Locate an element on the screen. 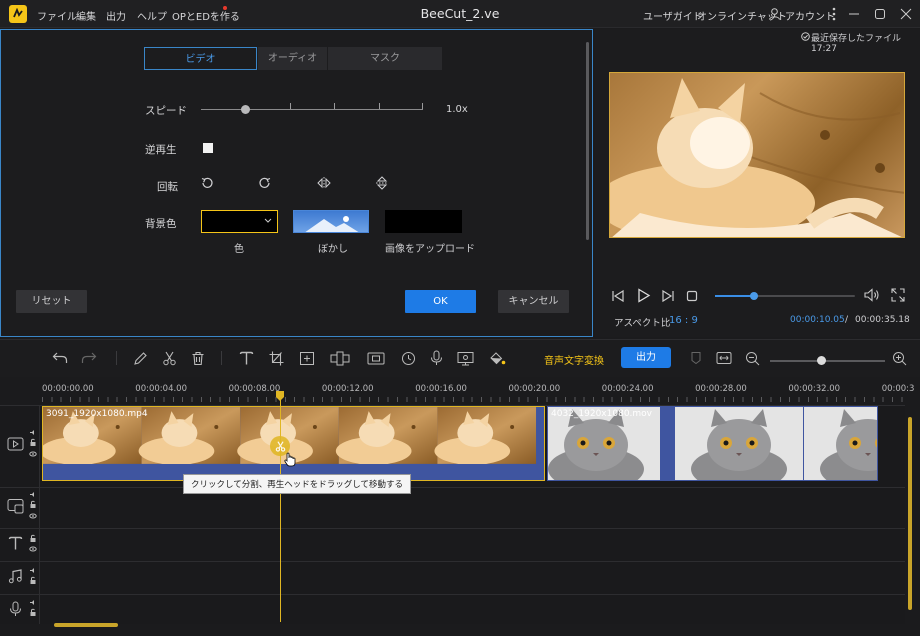  reverse-label: 逆再生 is located at coordinates (161, 150).